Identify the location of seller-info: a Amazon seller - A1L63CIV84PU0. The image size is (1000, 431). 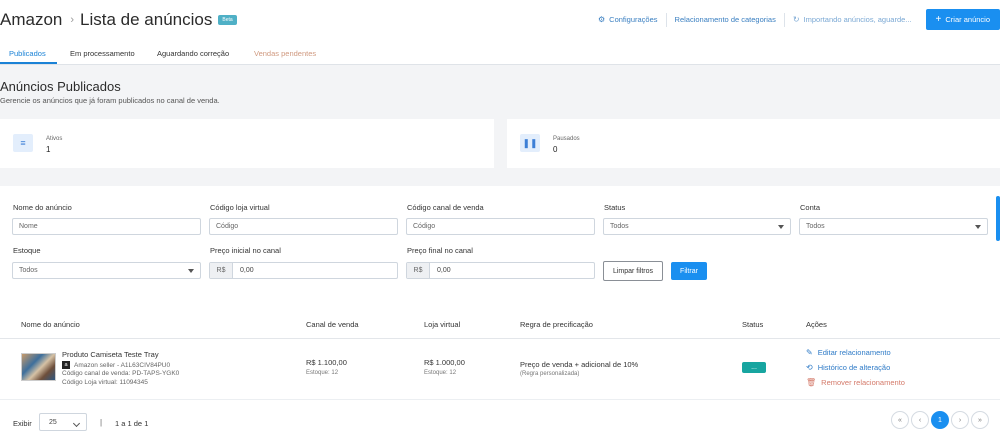
(116, 365).